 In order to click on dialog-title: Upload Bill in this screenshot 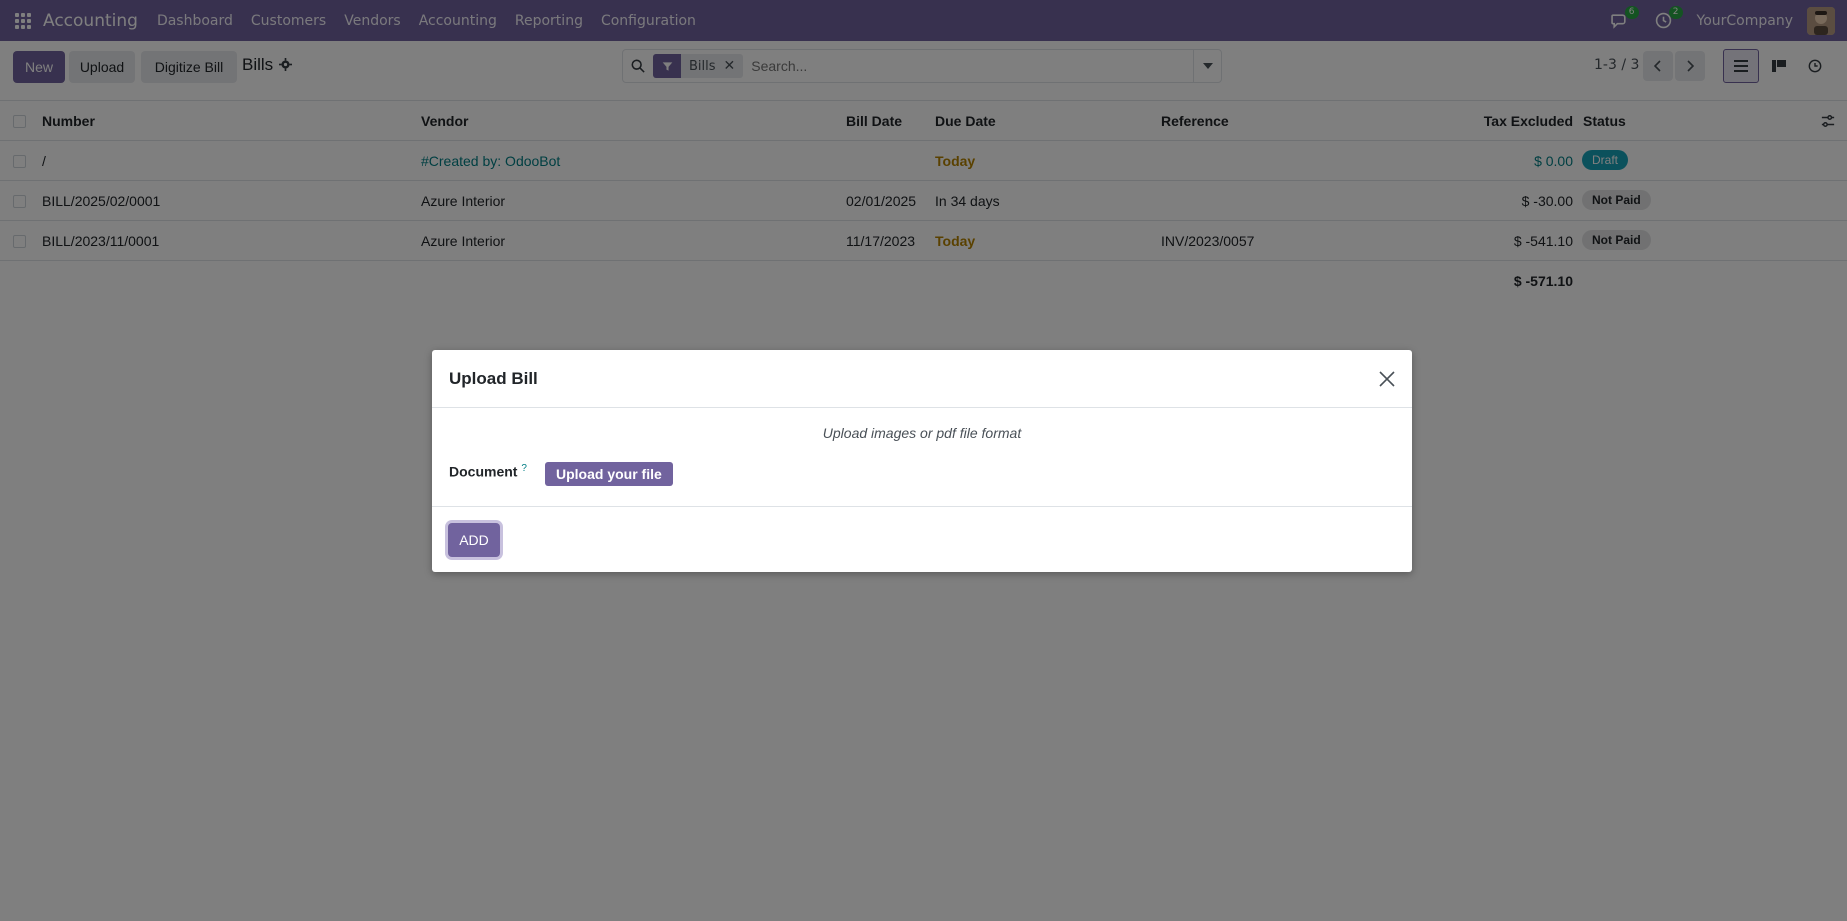, I will do `click(493, 378)`.